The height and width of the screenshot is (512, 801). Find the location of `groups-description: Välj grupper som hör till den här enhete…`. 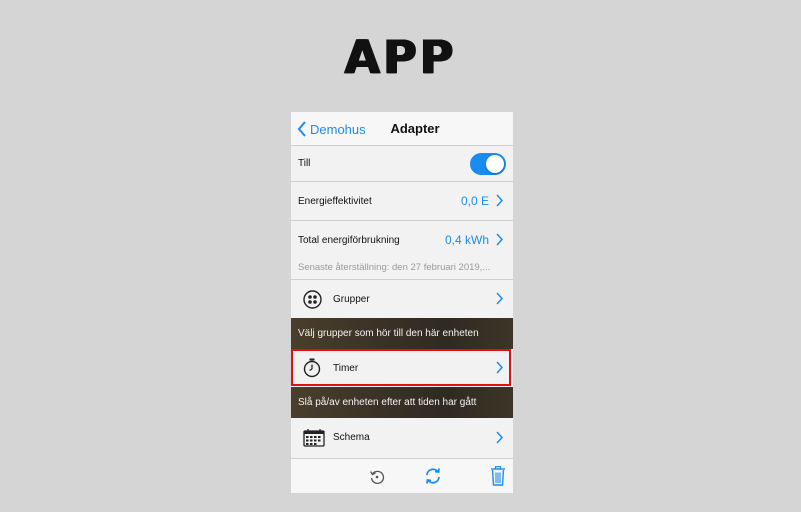

groups-description: Välj grupper som hör till den här enhete… is located at coordinates (388, 333).